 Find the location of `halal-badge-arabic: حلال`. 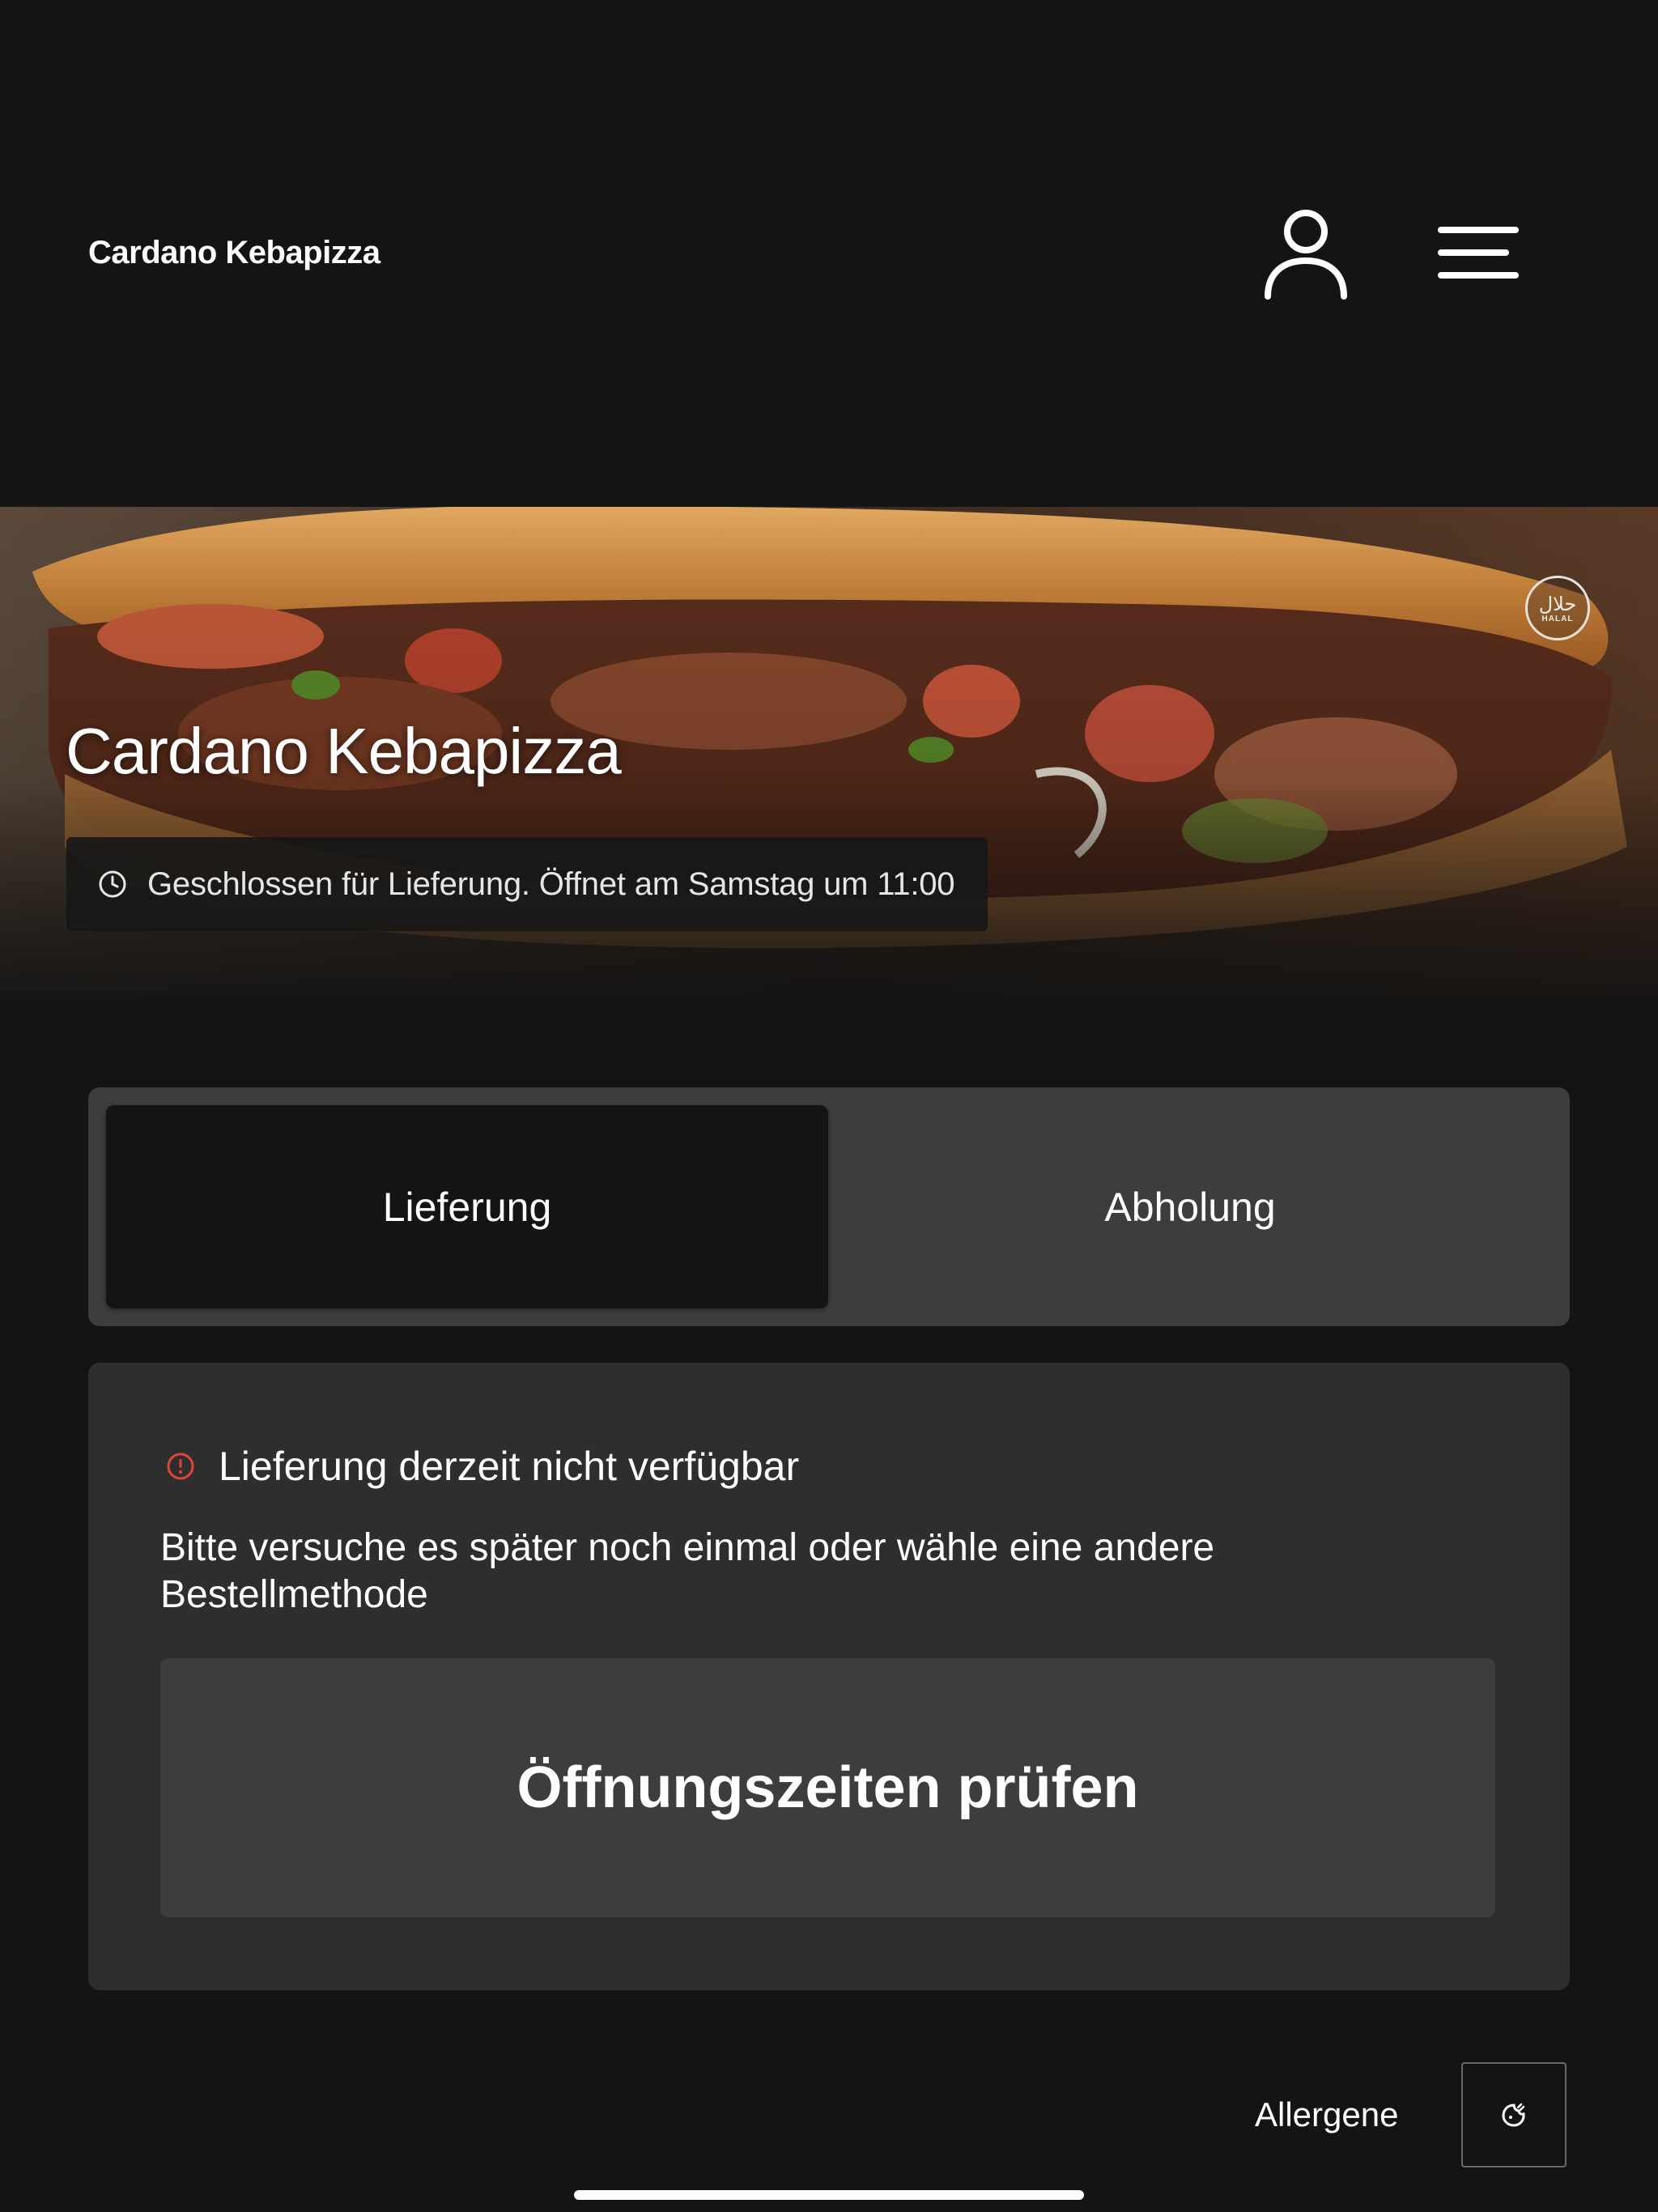

halal-badge-arabic: حلال is located at coordinates (1557, 603).